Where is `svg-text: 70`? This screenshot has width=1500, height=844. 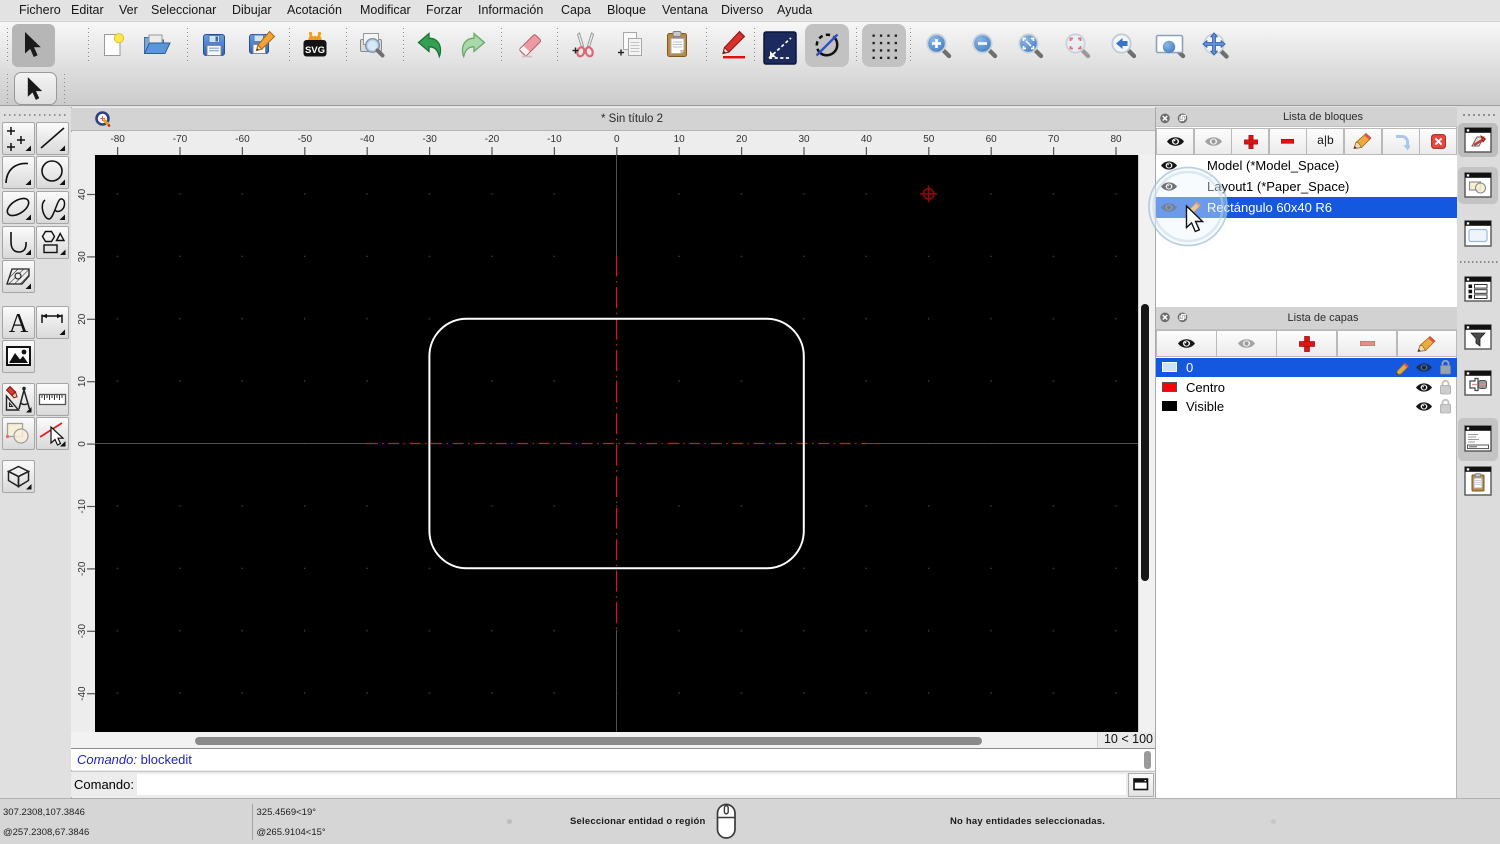 svg-text: 70 is located at coordinates (1054, 139).